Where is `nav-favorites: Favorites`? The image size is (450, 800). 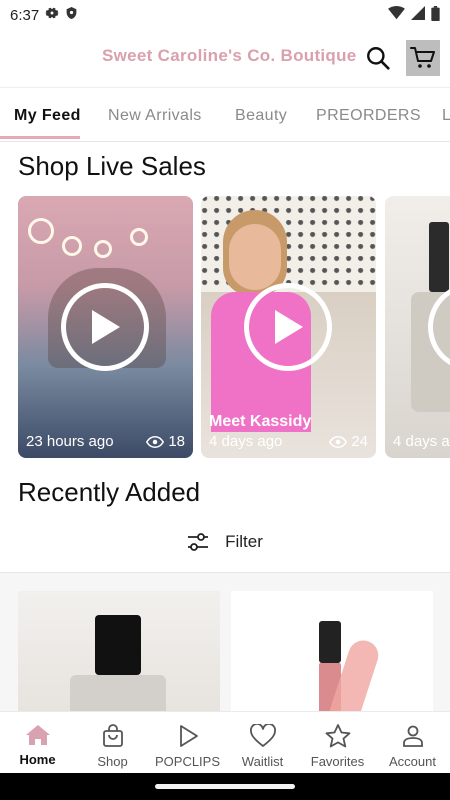
nav-favorites: Favorites is located at coordinates (337, 742).